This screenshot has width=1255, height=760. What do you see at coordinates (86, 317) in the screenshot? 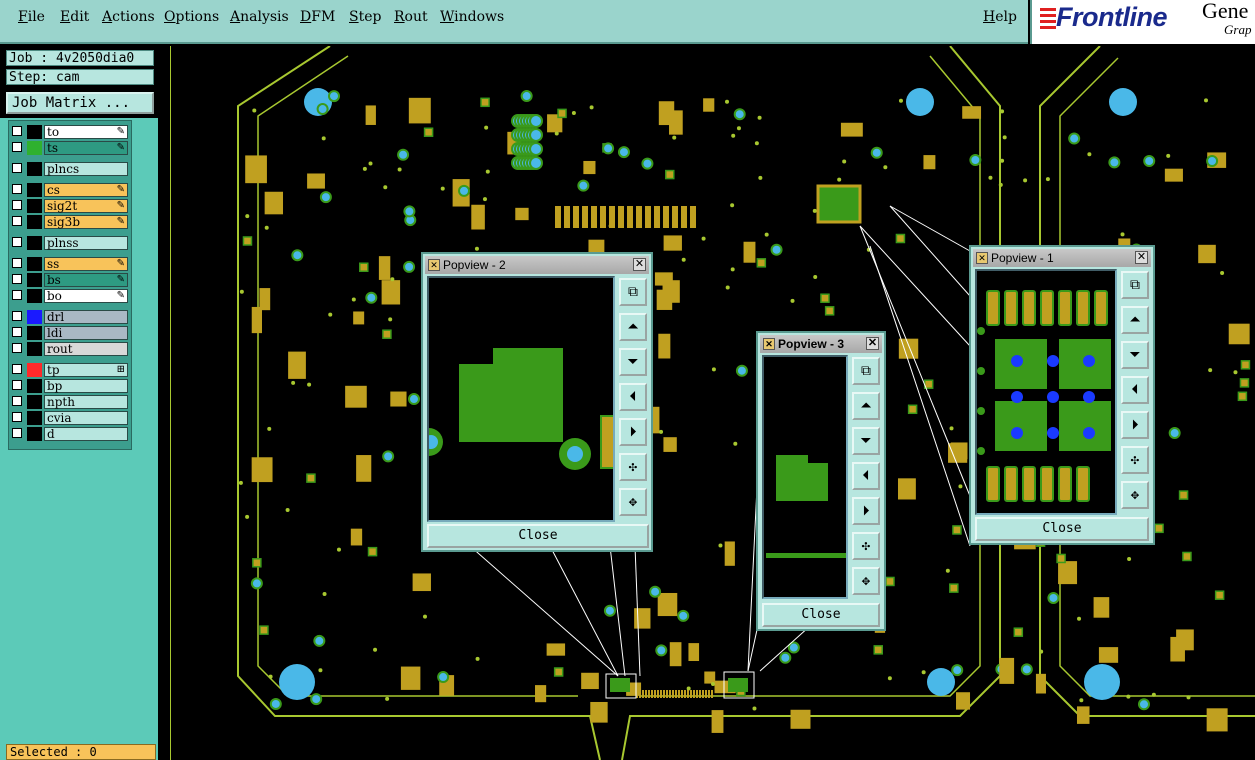
I see `layer-name: drl` at bounding box center [86, 317].